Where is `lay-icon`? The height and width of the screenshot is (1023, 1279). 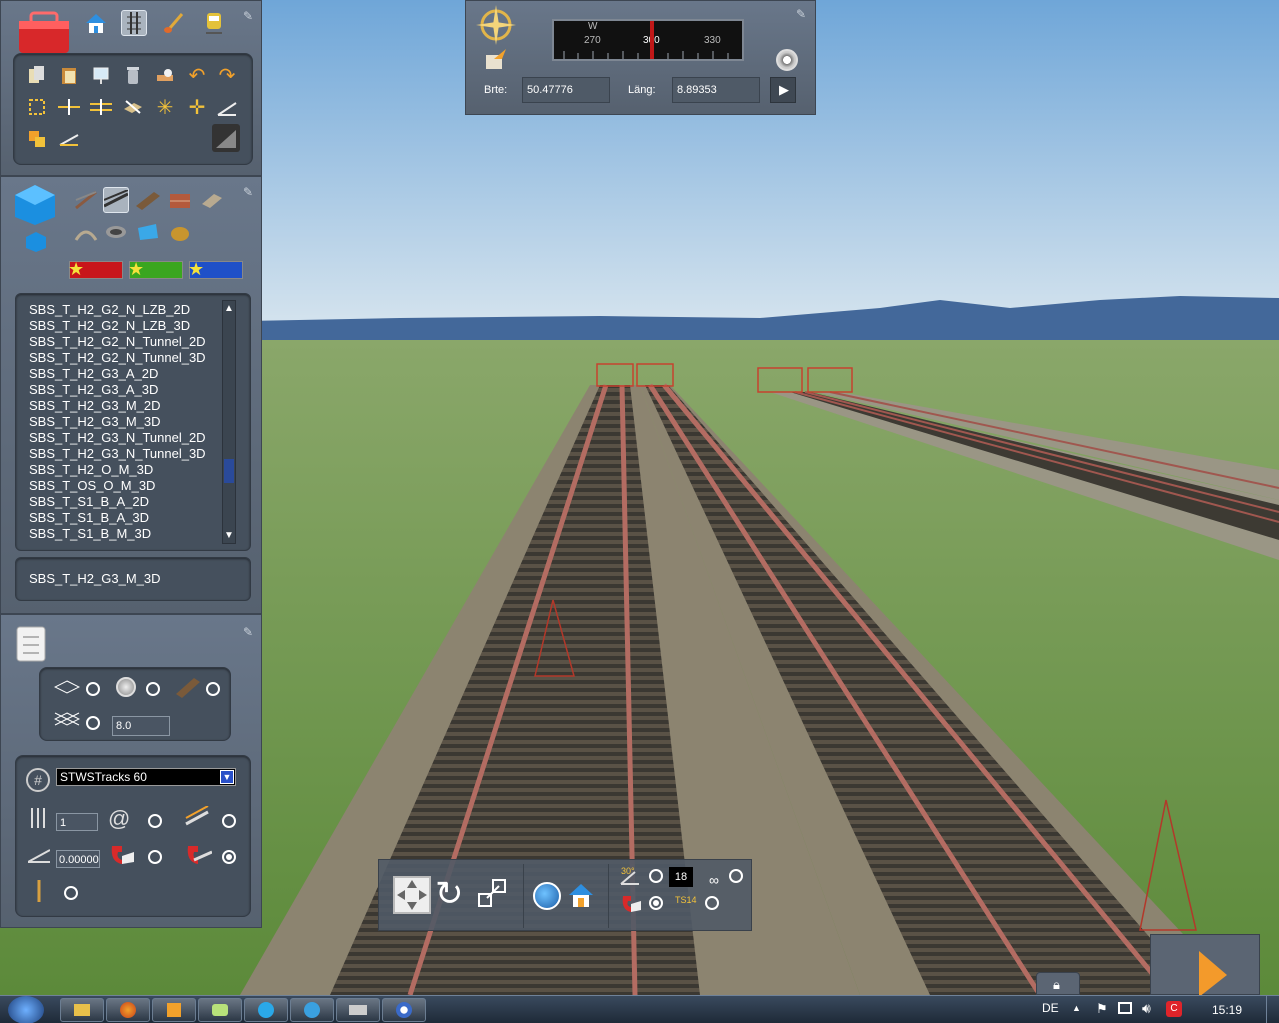
lay-icon is located at coordinates (37, 139).